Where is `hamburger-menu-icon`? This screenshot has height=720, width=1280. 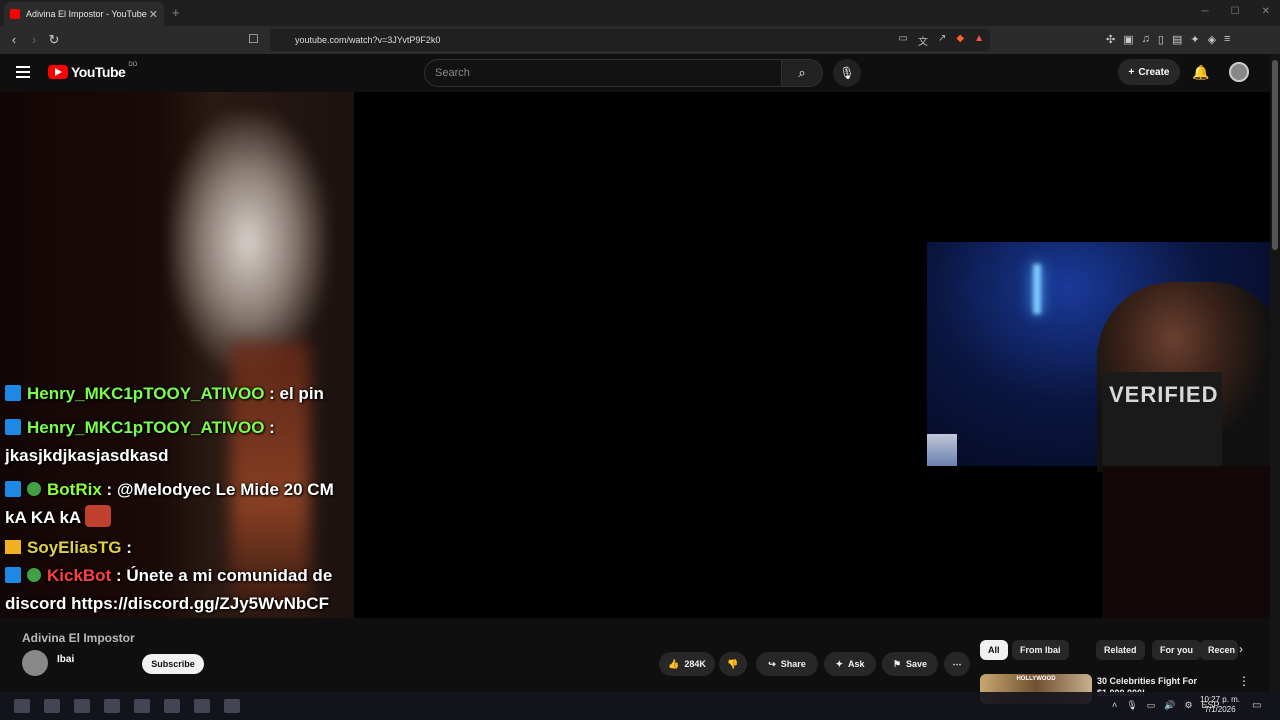 hamburger-menu-icon is located at coordinates (23, 72).